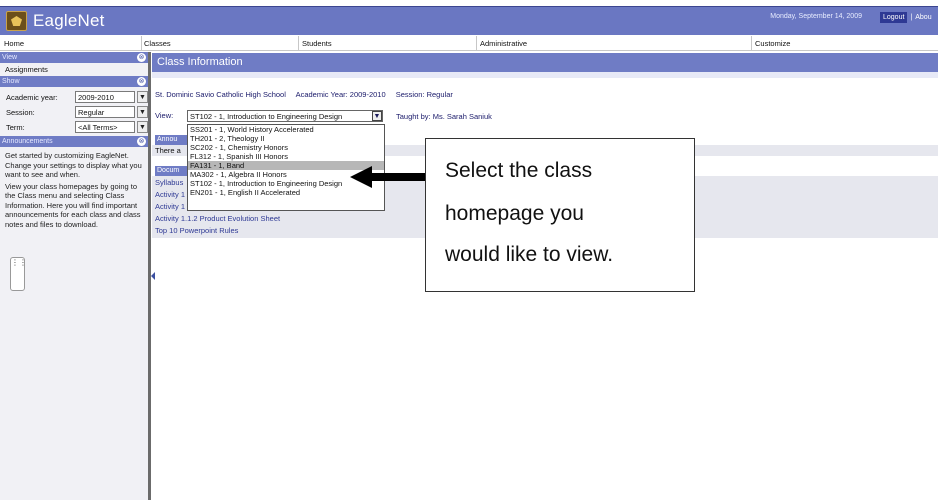 This screenshot has width=938, height=500. I want to click on announcements-section-header: Announcements ⊗, so click(74, 141).